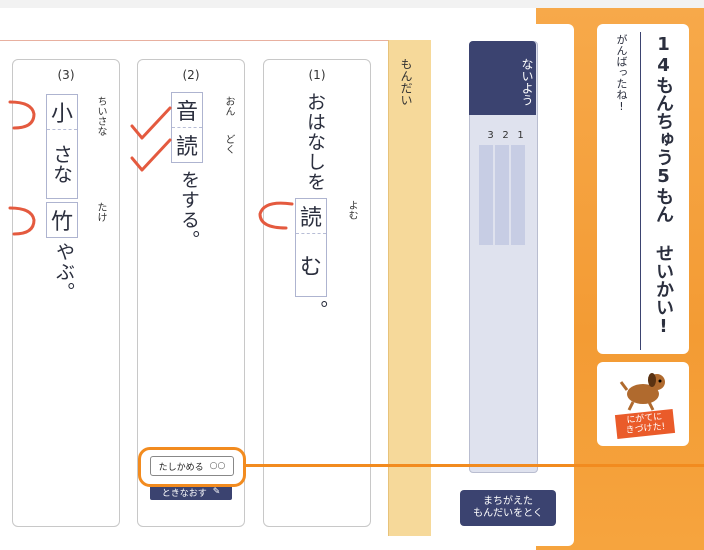 The image size is (704, 550). Describe the element at coordinates (642, 392) in the screenshot. I see `dog-mascot-icon` at that location.